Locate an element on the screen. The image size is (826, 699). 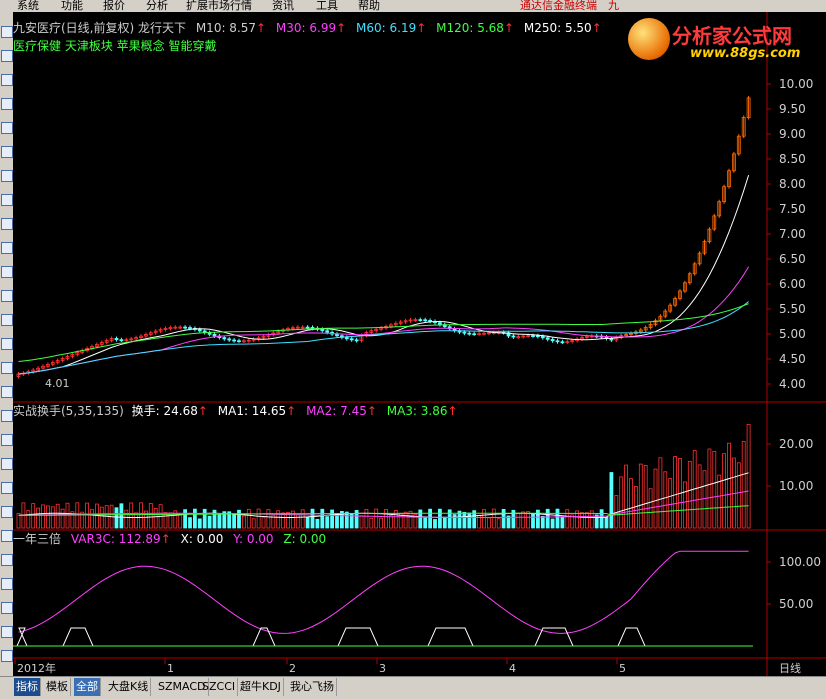
indicator-axis-label: 50.00 is located at coordinates (796, 604).